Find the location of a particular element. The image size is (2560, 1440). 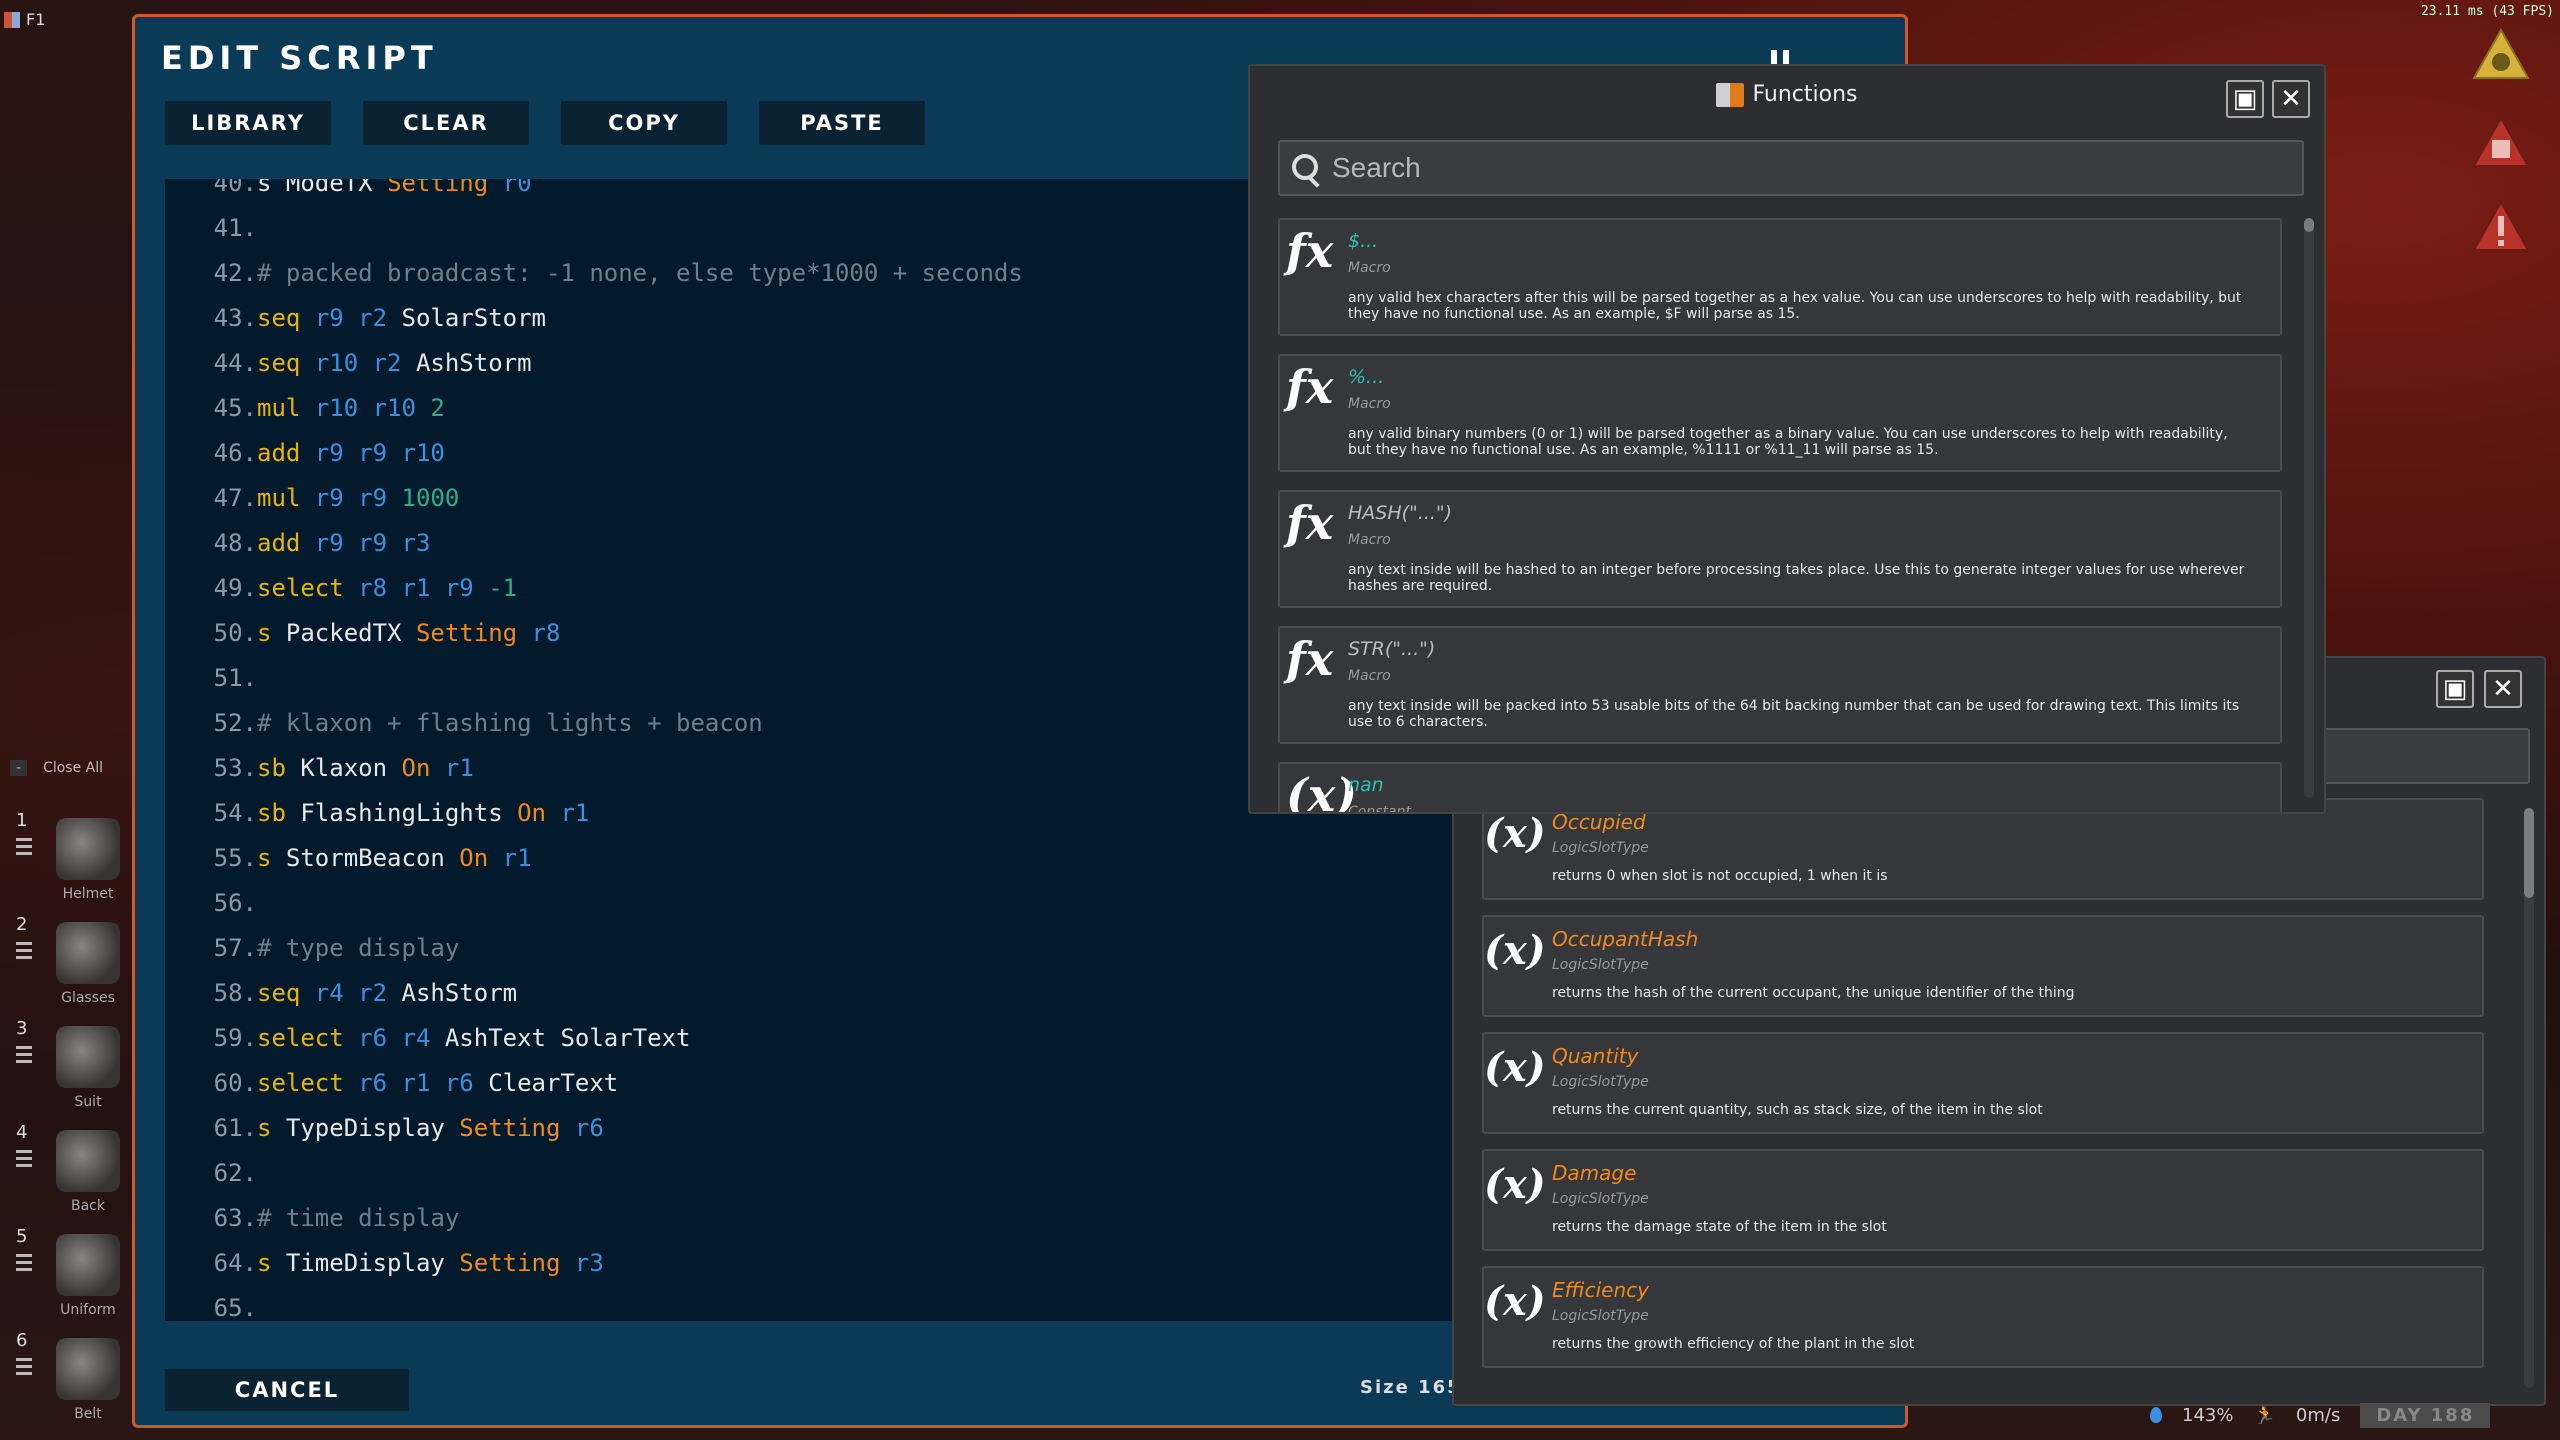

line-text: # time display is located at coordinates (358, 1218).